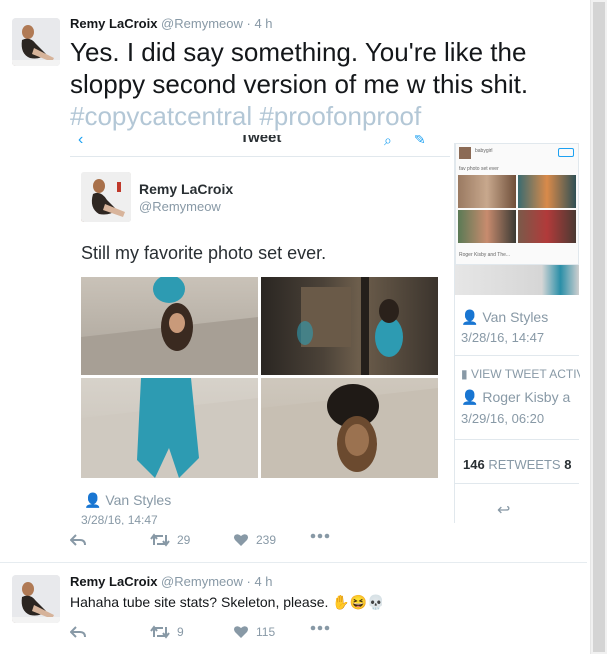 Image resolution: width=607 pixels, height=654 pixels. Describe the element at coordinates (138, 500) in the screenshot. I see `embed-location-text: Van Styles` at that location.